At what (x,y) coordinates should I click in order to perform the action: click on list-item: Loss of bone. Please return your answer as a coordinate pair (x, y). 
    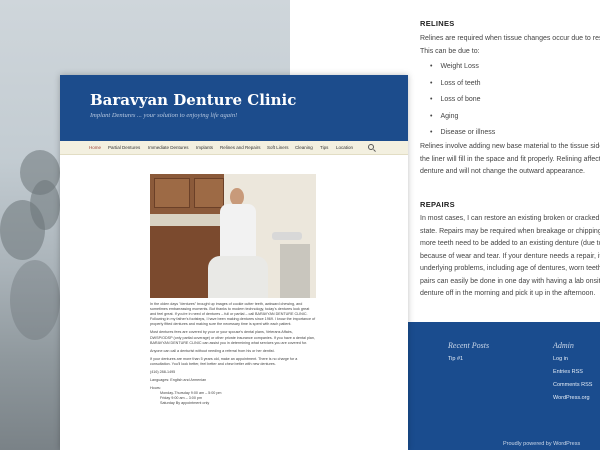
    Looking at the image, I should click on (462, 100).